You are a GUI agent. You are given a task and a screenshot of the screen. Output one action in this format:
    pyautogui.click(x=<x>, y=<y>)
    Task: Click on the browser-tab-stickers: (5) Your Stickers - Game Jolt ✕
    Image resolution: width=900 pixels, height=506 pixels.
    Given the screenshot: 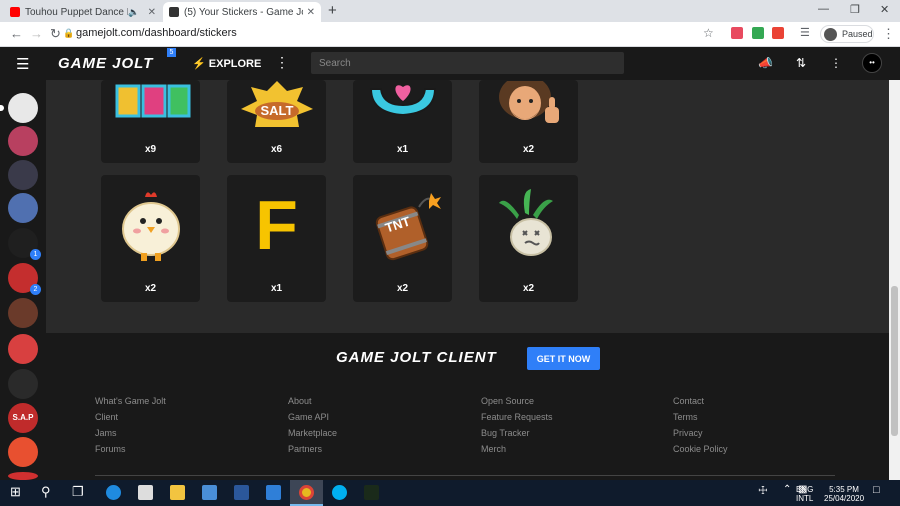 What is the action you would take?
    pyautogui.click(x=242, y=12)
    